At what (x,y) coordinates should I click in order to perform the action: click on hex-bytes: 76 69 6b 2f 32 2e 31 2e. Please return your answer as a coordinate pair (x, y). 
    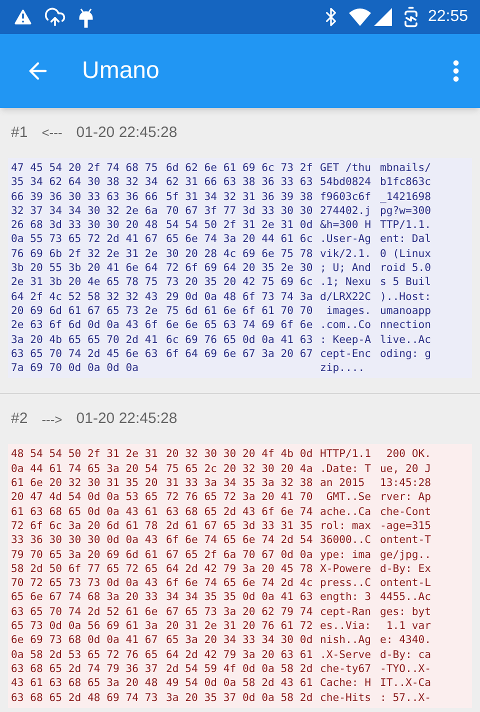
    Looking at the image, I should click on (84, 254).